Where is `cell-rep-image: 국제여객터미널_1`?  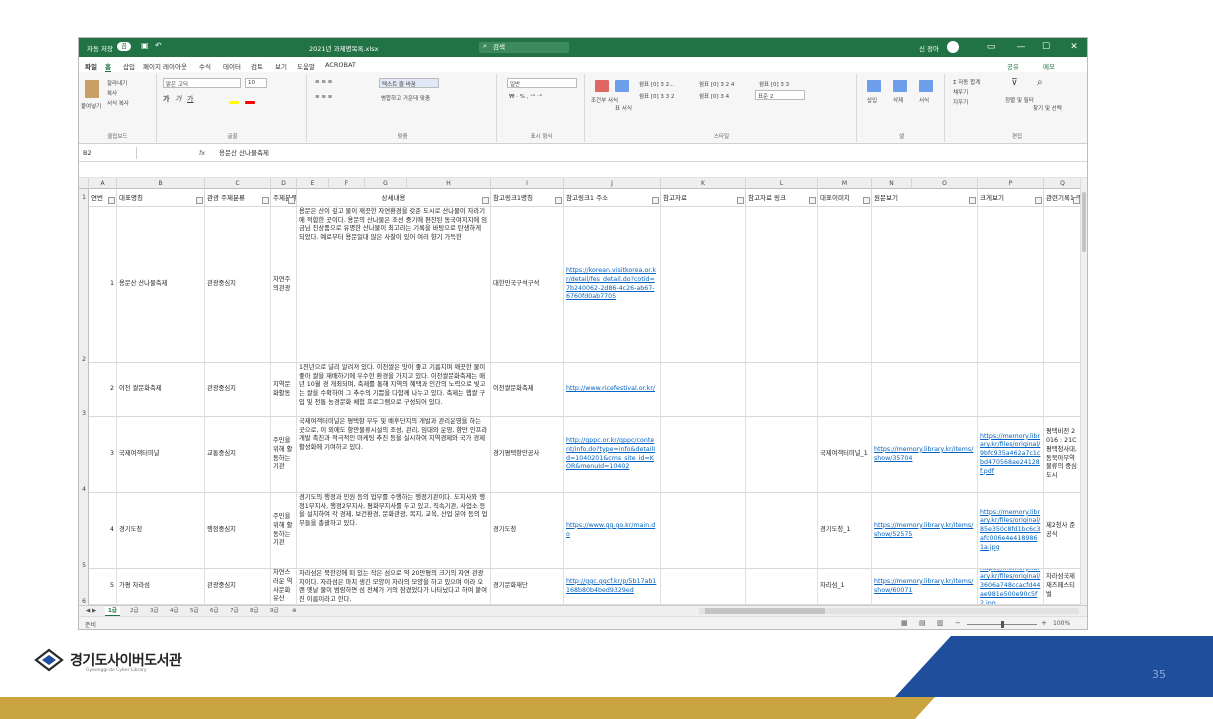 cell-rep-image: 국제여객터미널_1 is located at coordinates (845, 455).